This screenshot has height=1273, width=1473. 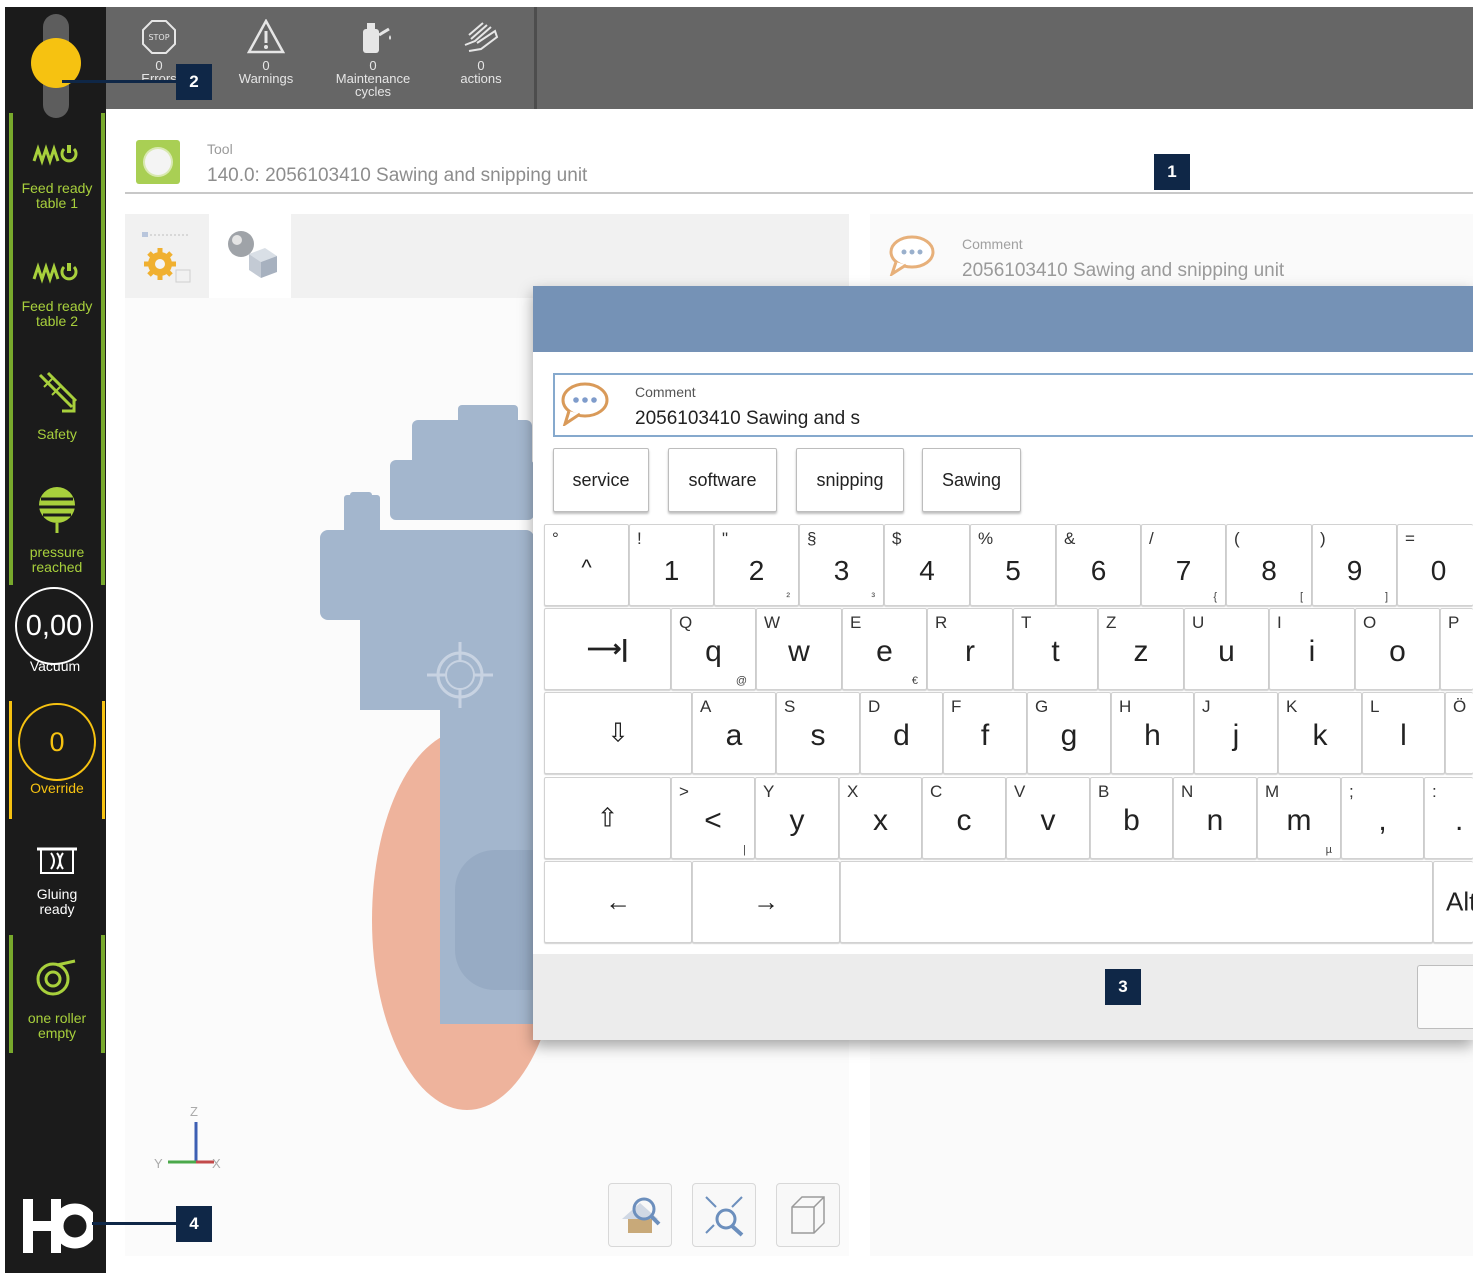 What do you see at coordinates (766, 902) in the screenshot?
I see `key-arrow-right: →` at bounding box center [766, 902].